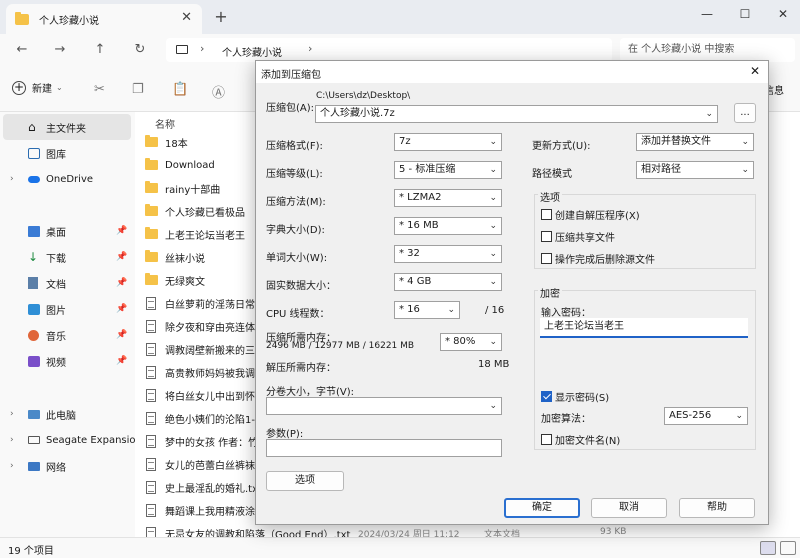 This screenshot has height=558, width=800. What do you see at coordinates (427, 310) in the screenshot?
I see `threads-select: * 16 ⌄` at bounding box center [427, 310].